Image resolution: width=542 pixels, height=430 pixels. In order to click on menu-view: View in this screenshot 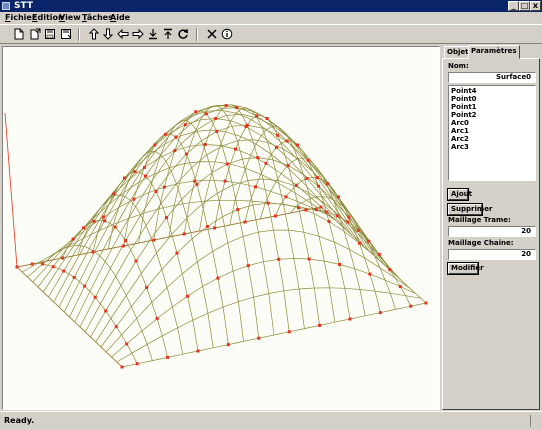, I will do `click(70, 18)`.